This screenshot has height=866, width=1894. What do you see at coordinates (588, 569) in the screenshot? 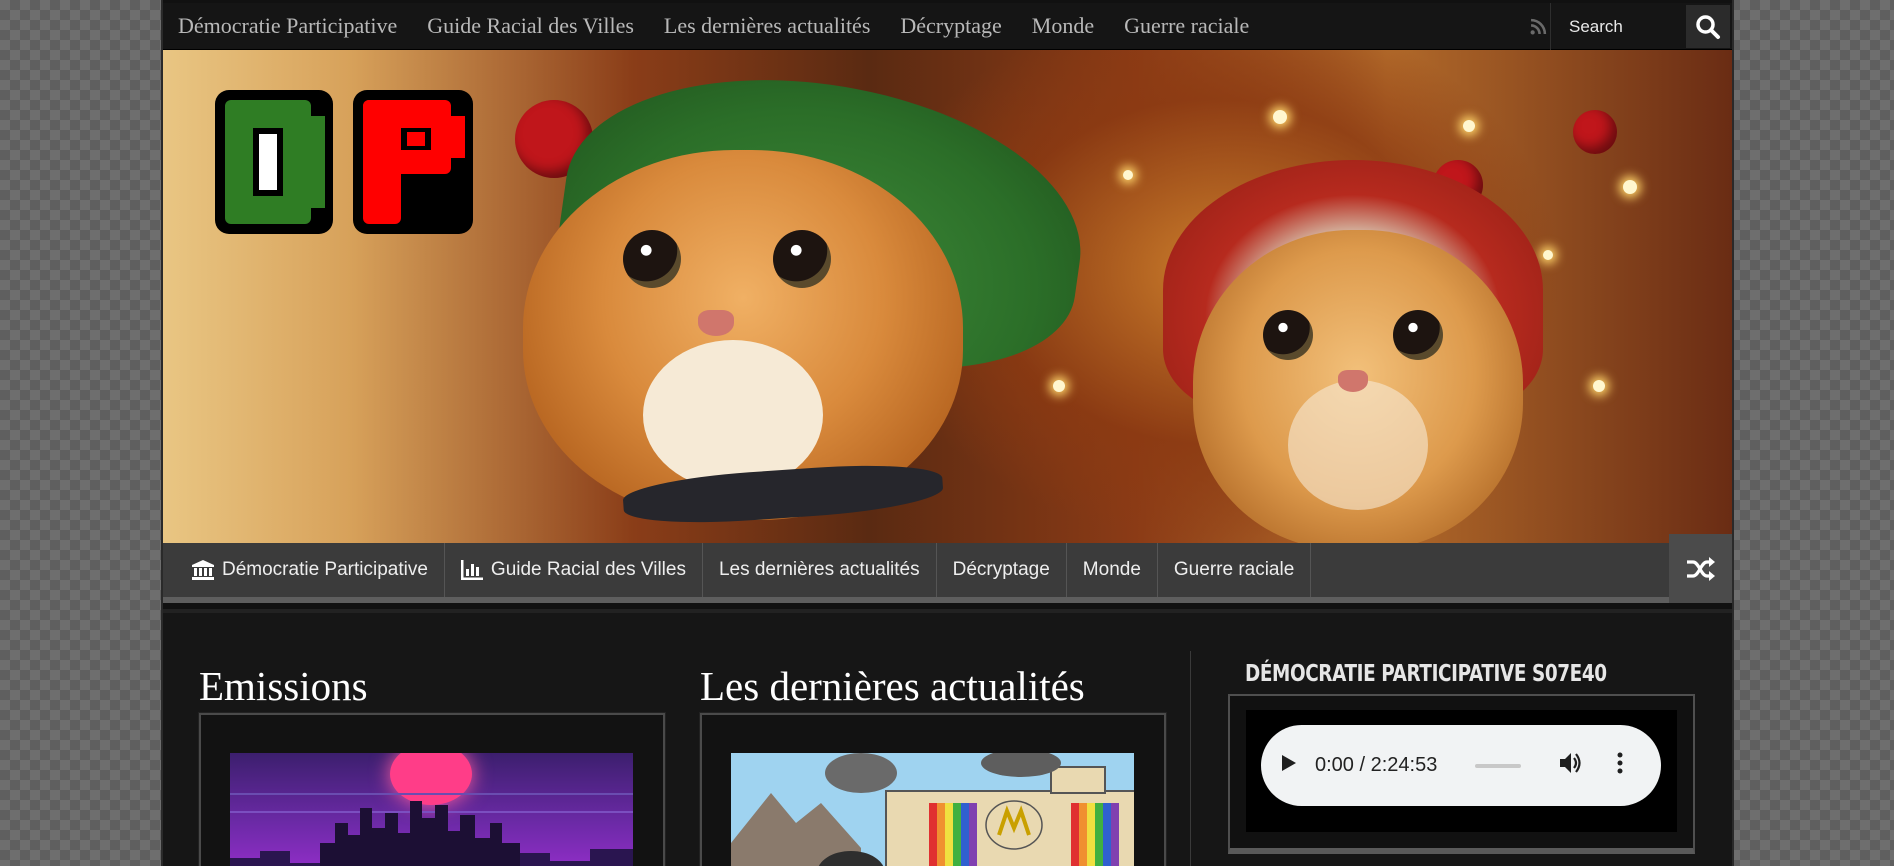
I see `main-nav-label: Guide Racial des Villes` at bounding box center [588, 569].